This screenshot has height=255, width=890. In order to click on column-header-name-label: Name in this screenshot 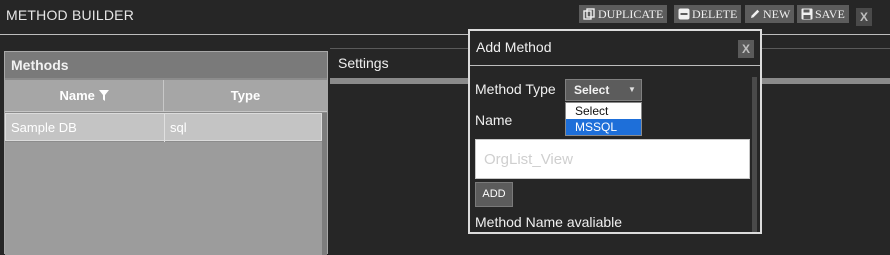, I will do `click(77, 95)`.